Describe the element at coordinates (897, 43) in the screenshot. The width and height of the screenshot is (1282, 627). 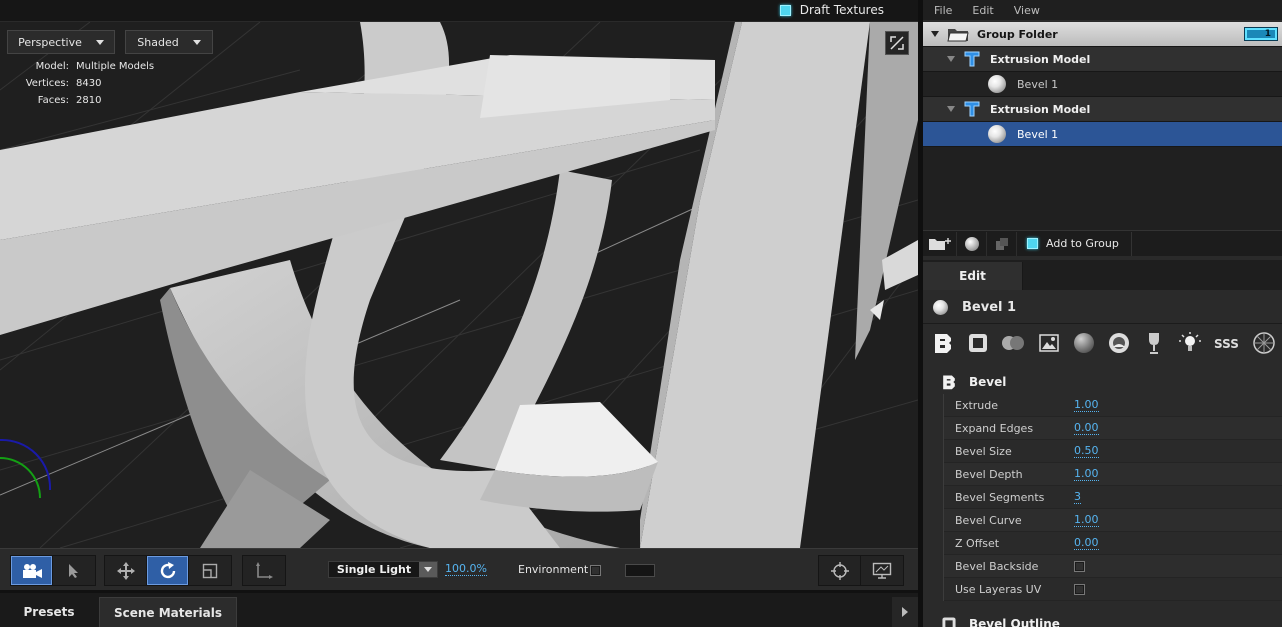
I see `maximize-viewport-button` at that location.